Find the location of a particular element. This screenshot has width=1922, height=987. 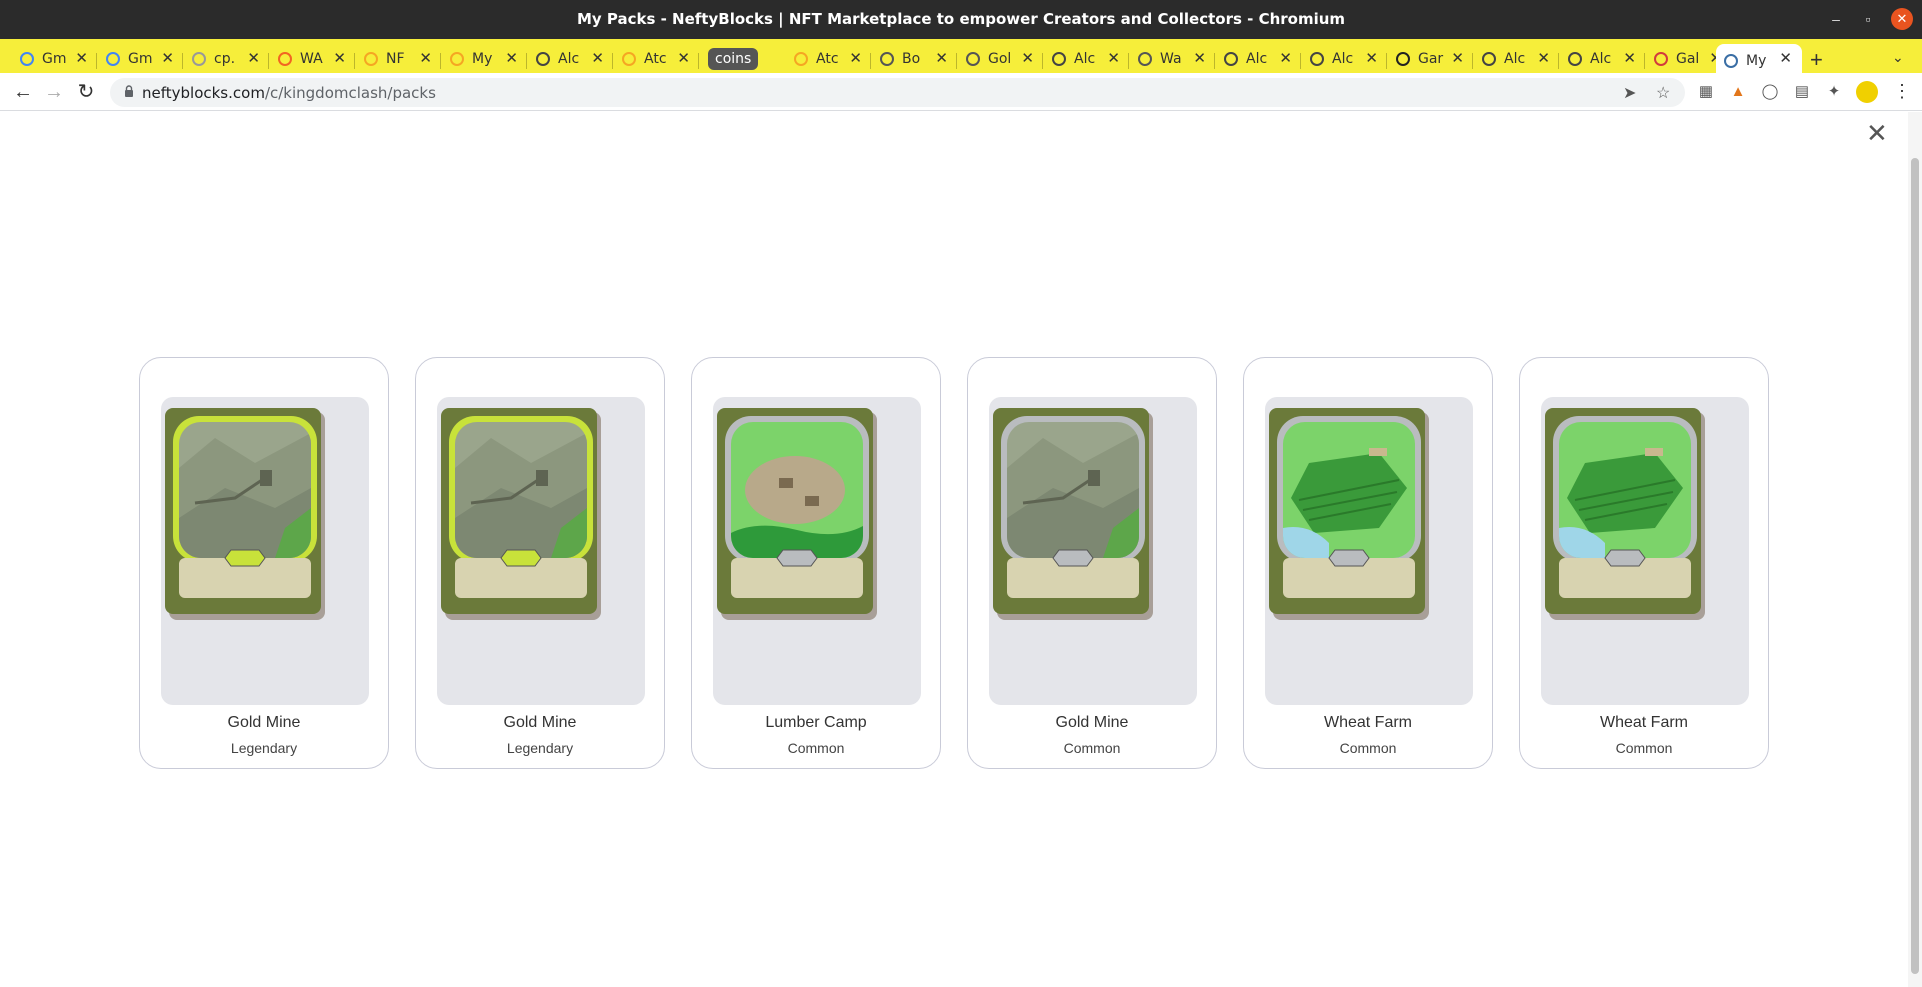

forward-arrow-icon: → is located at coordinates (54, 92).